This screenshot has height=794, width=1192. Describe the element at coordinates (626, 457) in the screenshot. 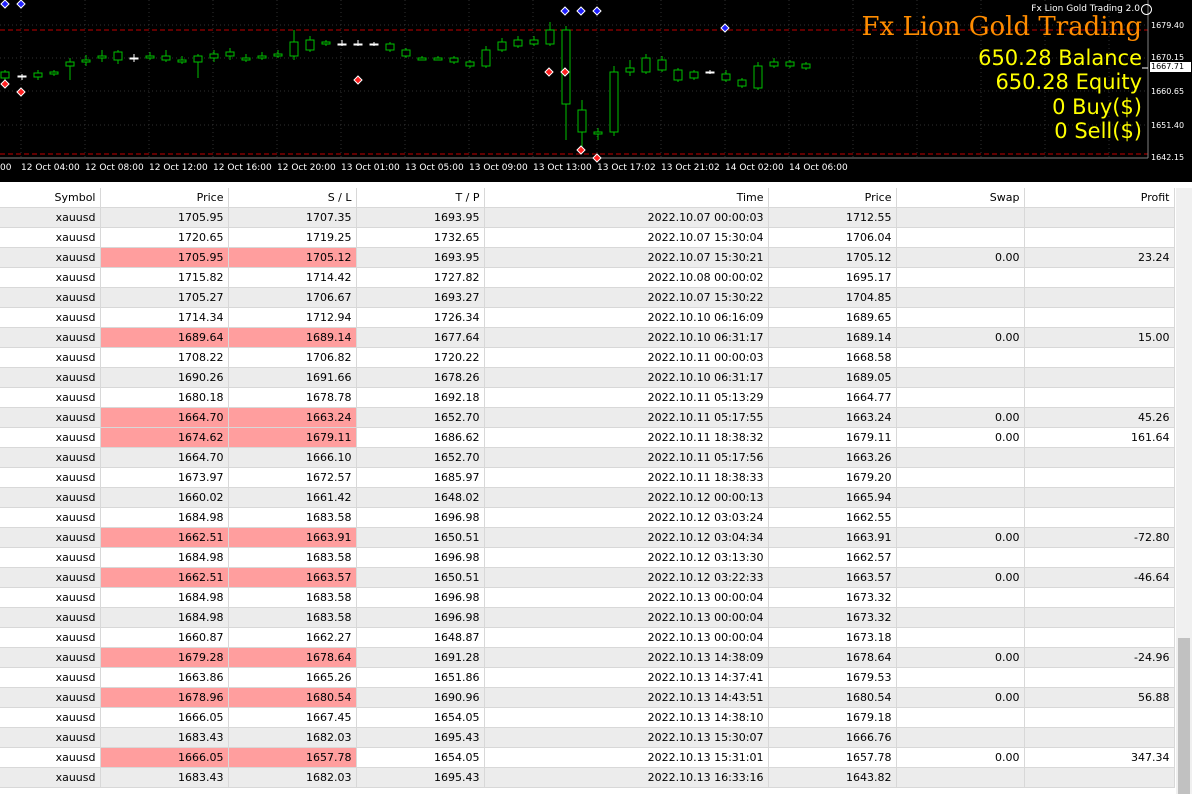

I see `cell-time: 2022.10.11 05:17:56` at that location.